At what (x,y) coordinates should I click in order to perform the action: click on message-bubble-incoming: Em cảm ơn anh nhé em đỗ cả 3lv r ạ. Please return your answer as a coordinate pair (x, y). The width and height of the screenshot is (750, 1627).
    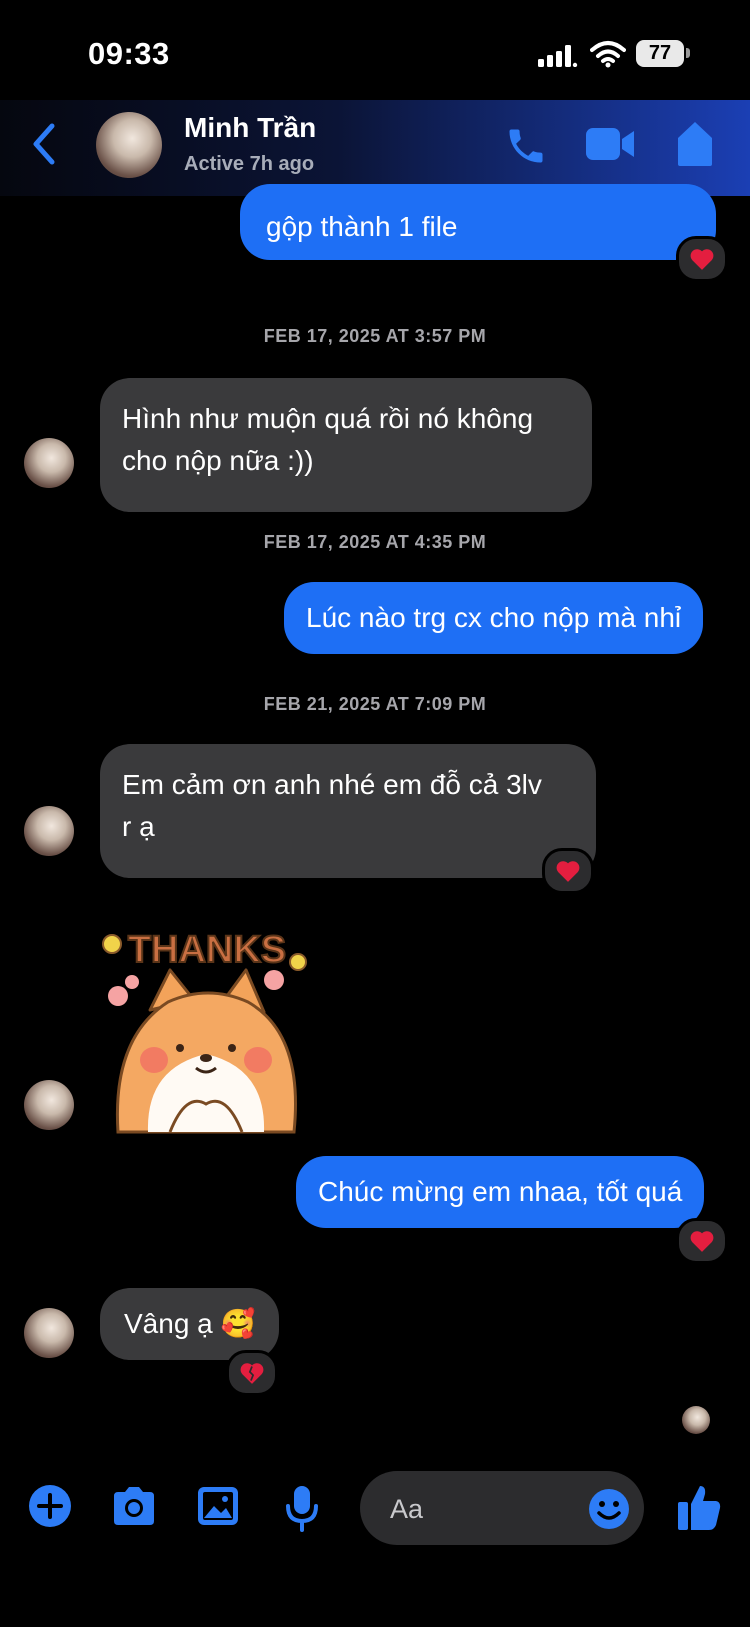
    Looking at the image, I should click on (348, 811).